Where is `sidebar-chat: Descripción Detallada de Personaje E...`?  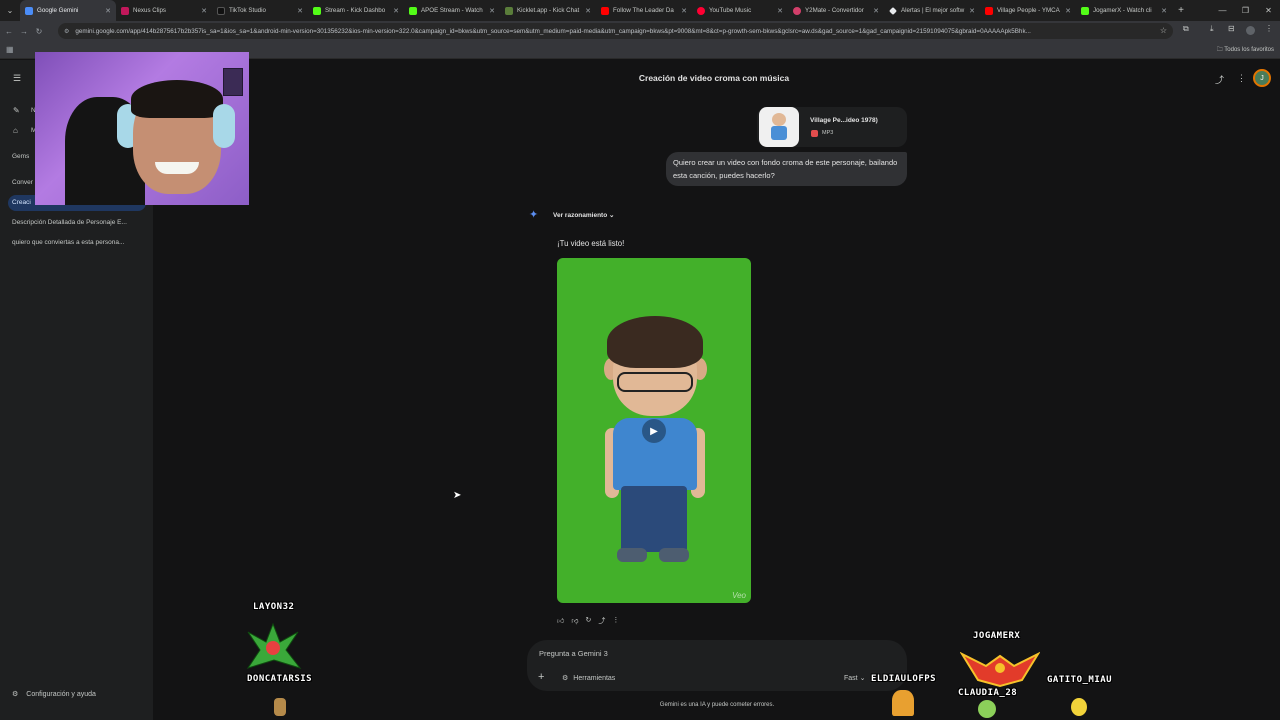 sidebar-chat: Descripción Detallada de Personaje E... is located at coordinates (77, 222).